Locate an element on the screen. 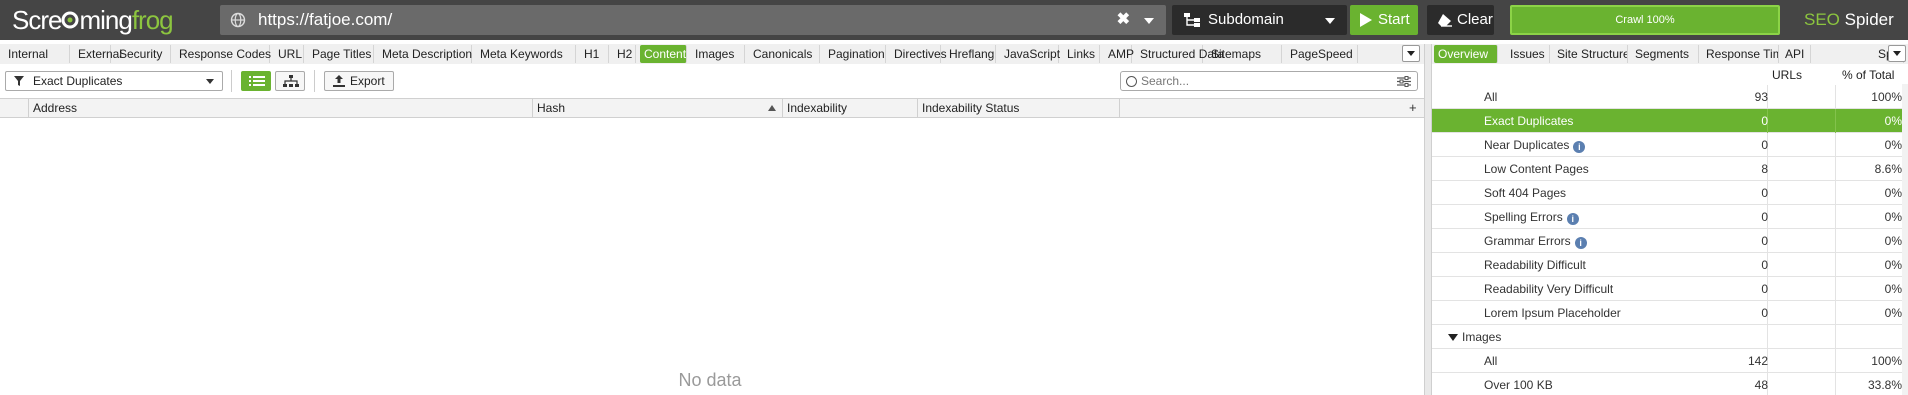 The image size is (1908, 395). tab-issues: Issues is located at coordinates (1528, 54).